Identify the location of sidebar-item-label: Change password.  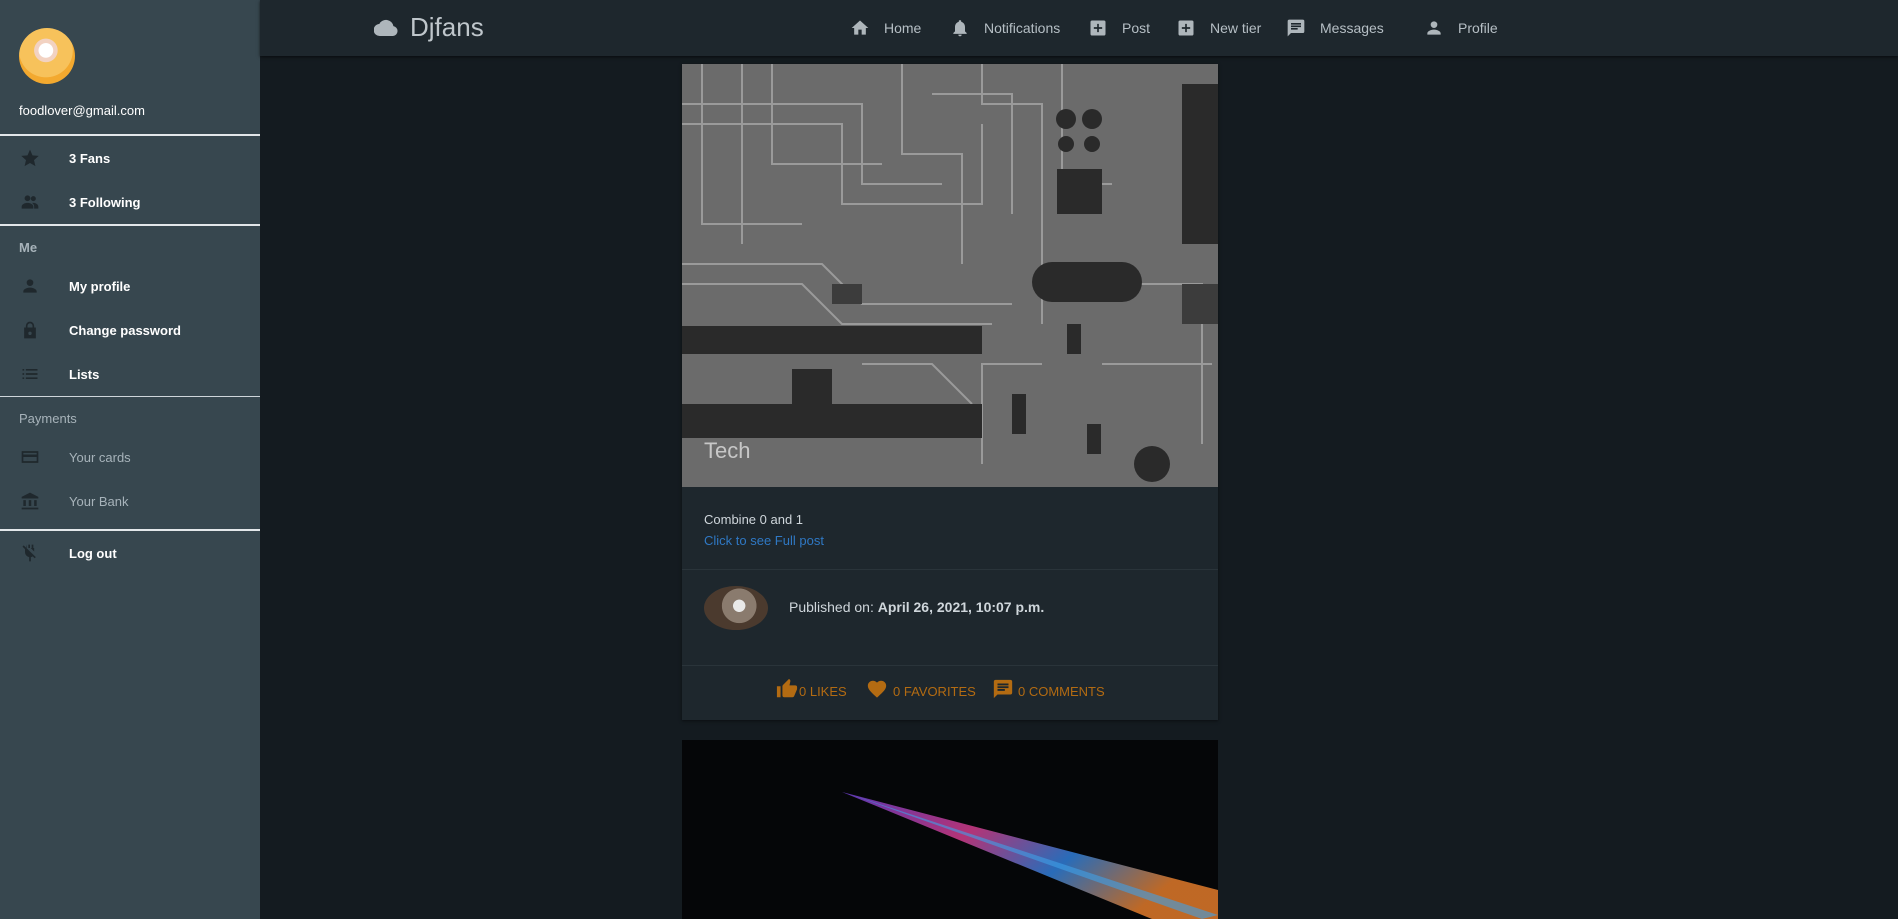
(125, 330).